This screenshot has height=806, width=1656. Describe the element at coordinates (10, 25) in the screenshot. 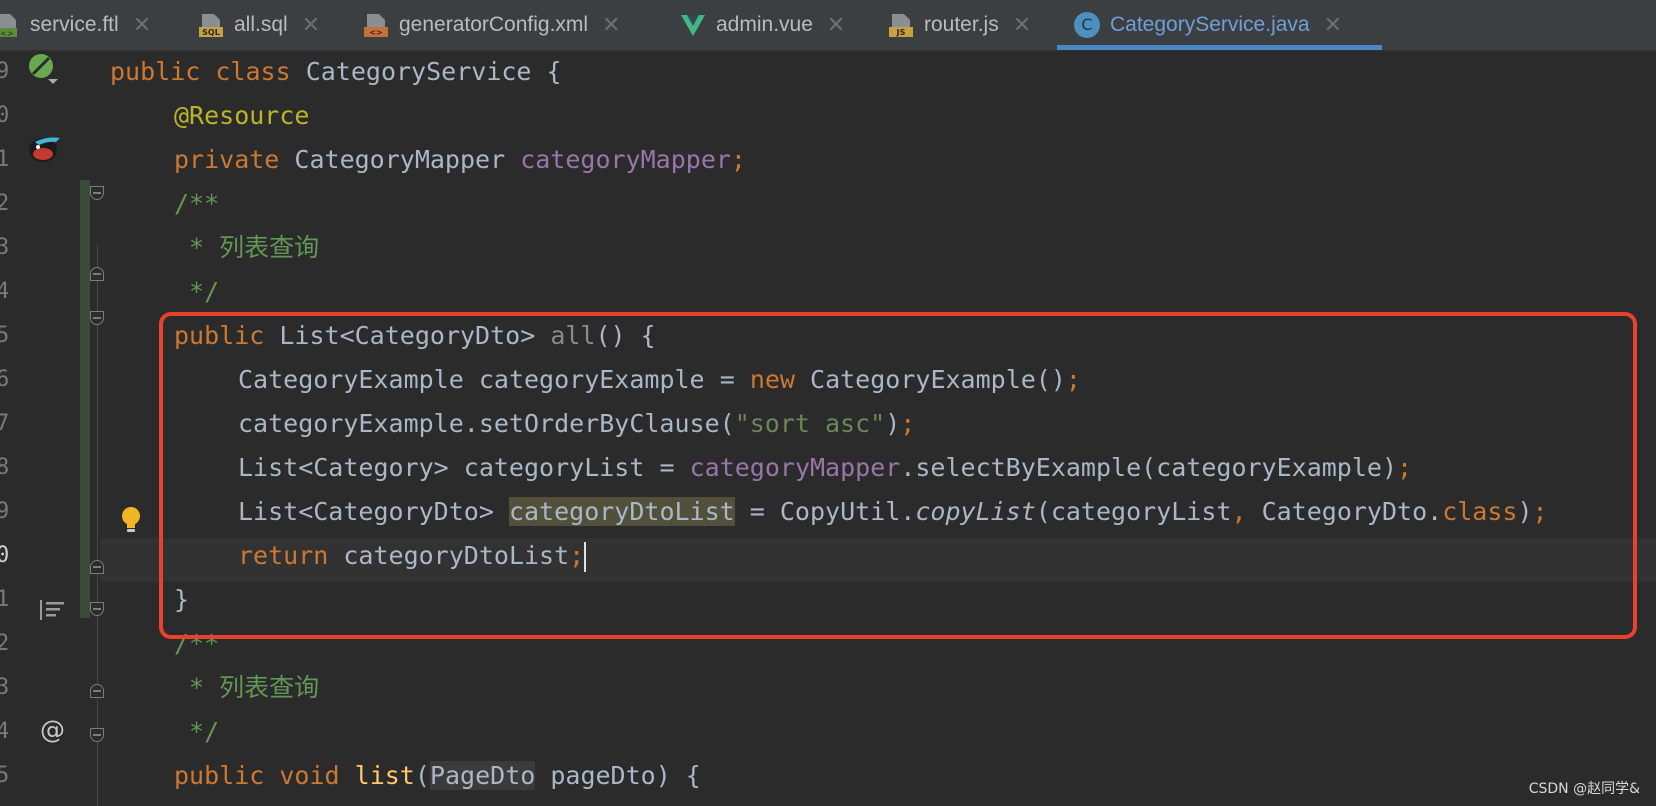

I see `ftl-file-icon: <>` at that location.